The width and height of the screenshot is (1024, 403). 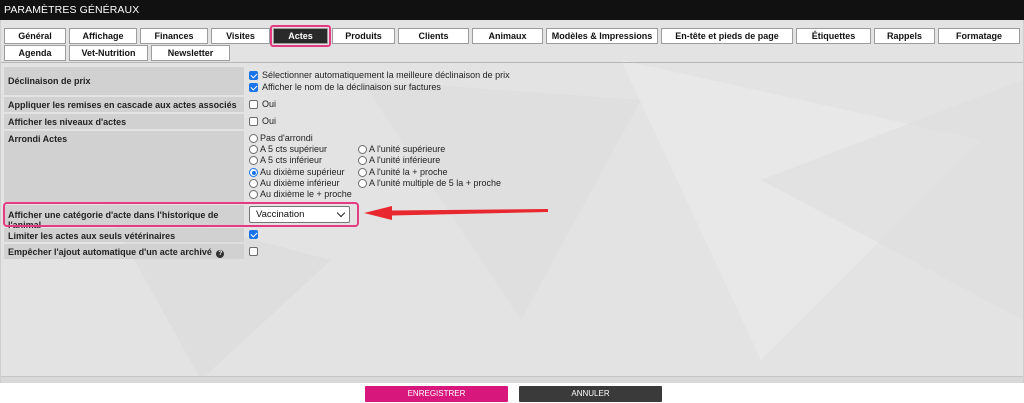 What do you see at coordinates (294, 149) in the screenshot?
I see `radio-label: A 5 cts supérieur` at bounding box center [294, 149].